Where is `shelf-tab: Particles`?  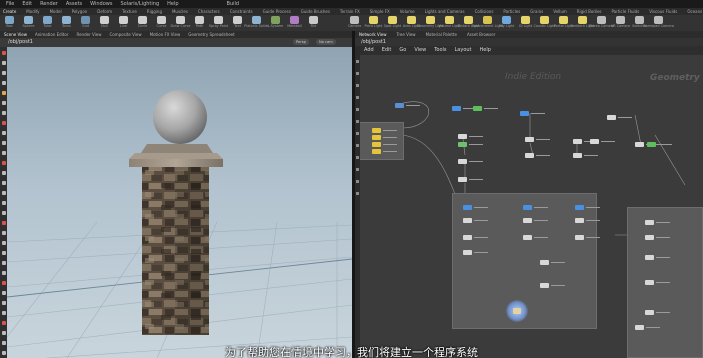
shelf-tab: Particles is located at coordinates (511, 11).